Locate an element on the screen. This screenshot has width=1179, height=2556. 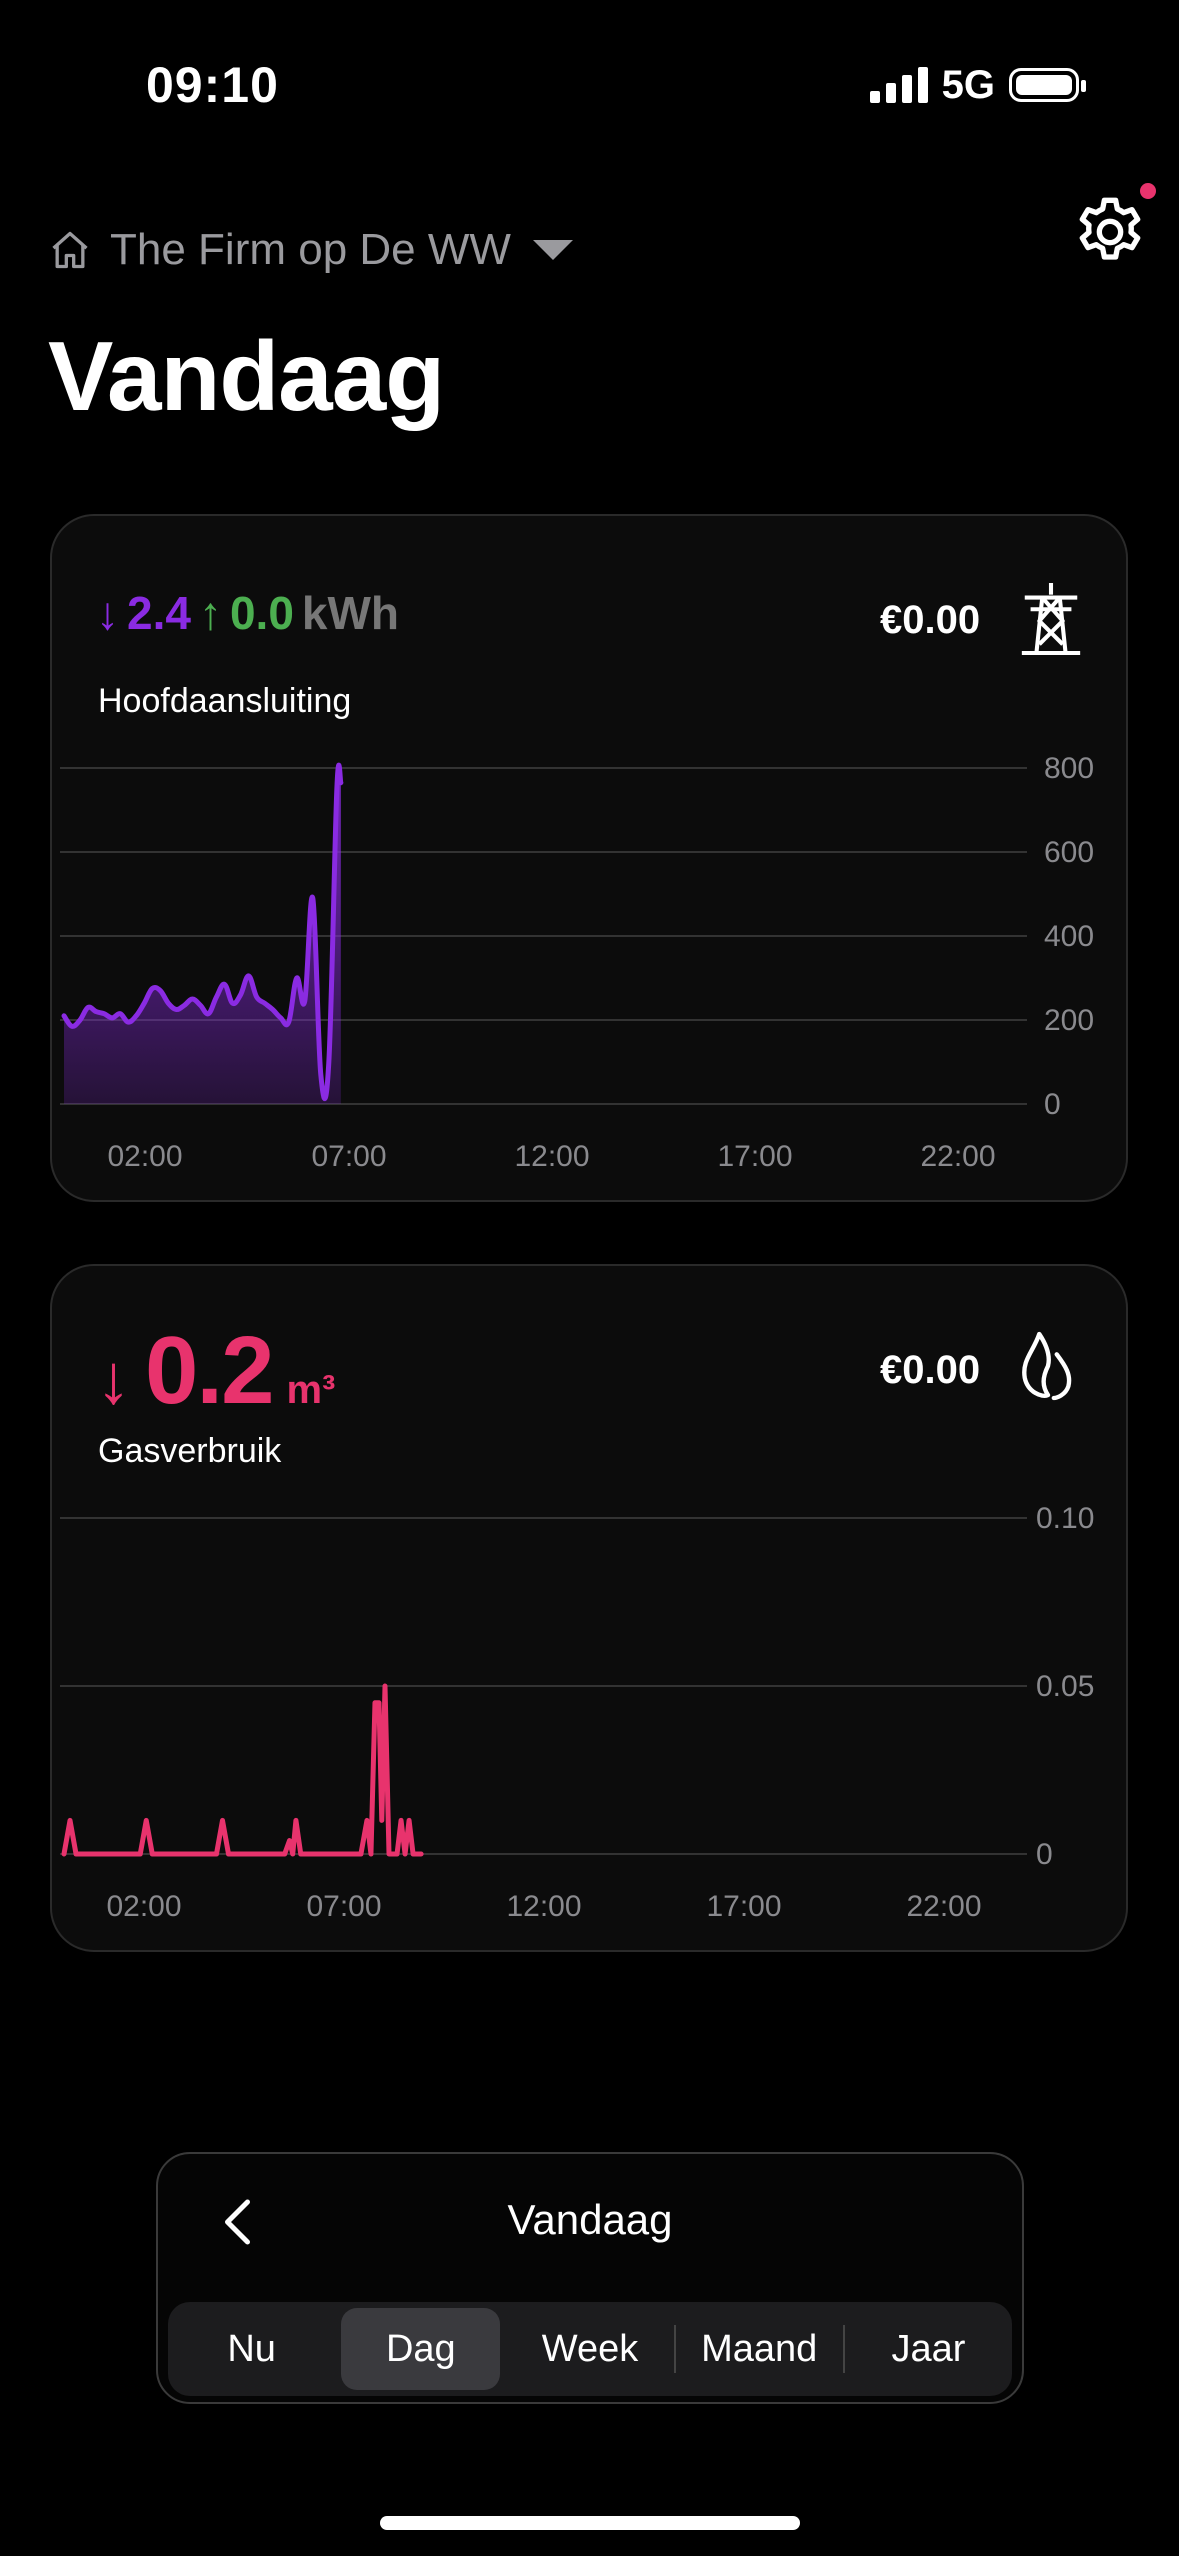
location-selector: The Firm op De WW is located at coordinates (310, 250).